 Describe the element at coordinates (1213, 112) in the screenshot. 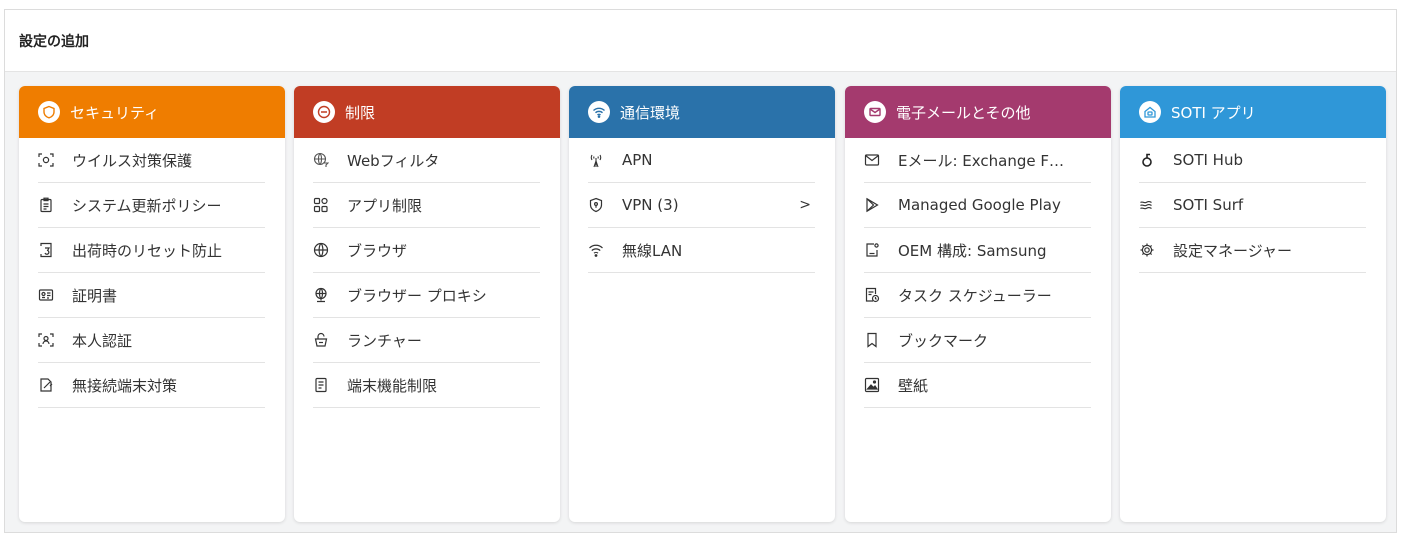

I see `category-title: SOTI アプリ` at that location.